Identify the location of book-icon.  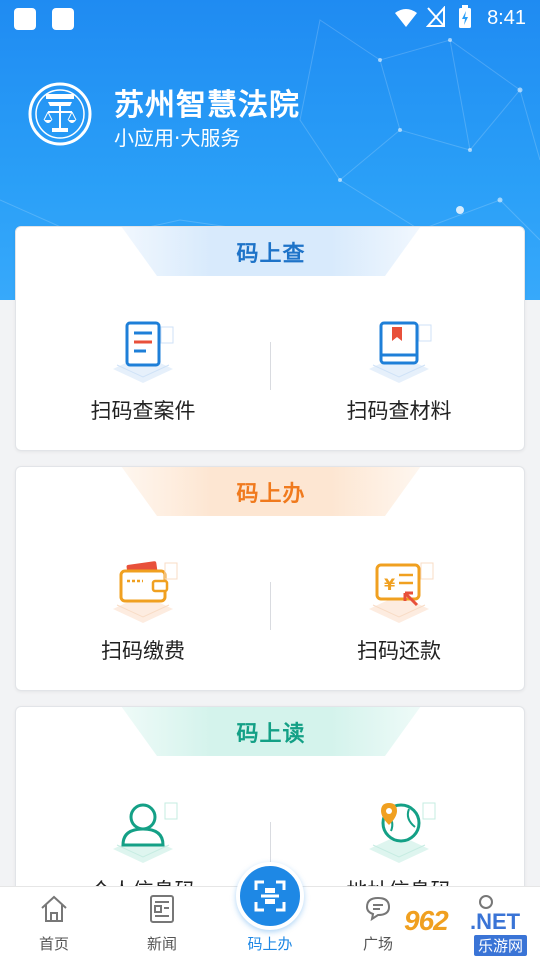
(400, 352).